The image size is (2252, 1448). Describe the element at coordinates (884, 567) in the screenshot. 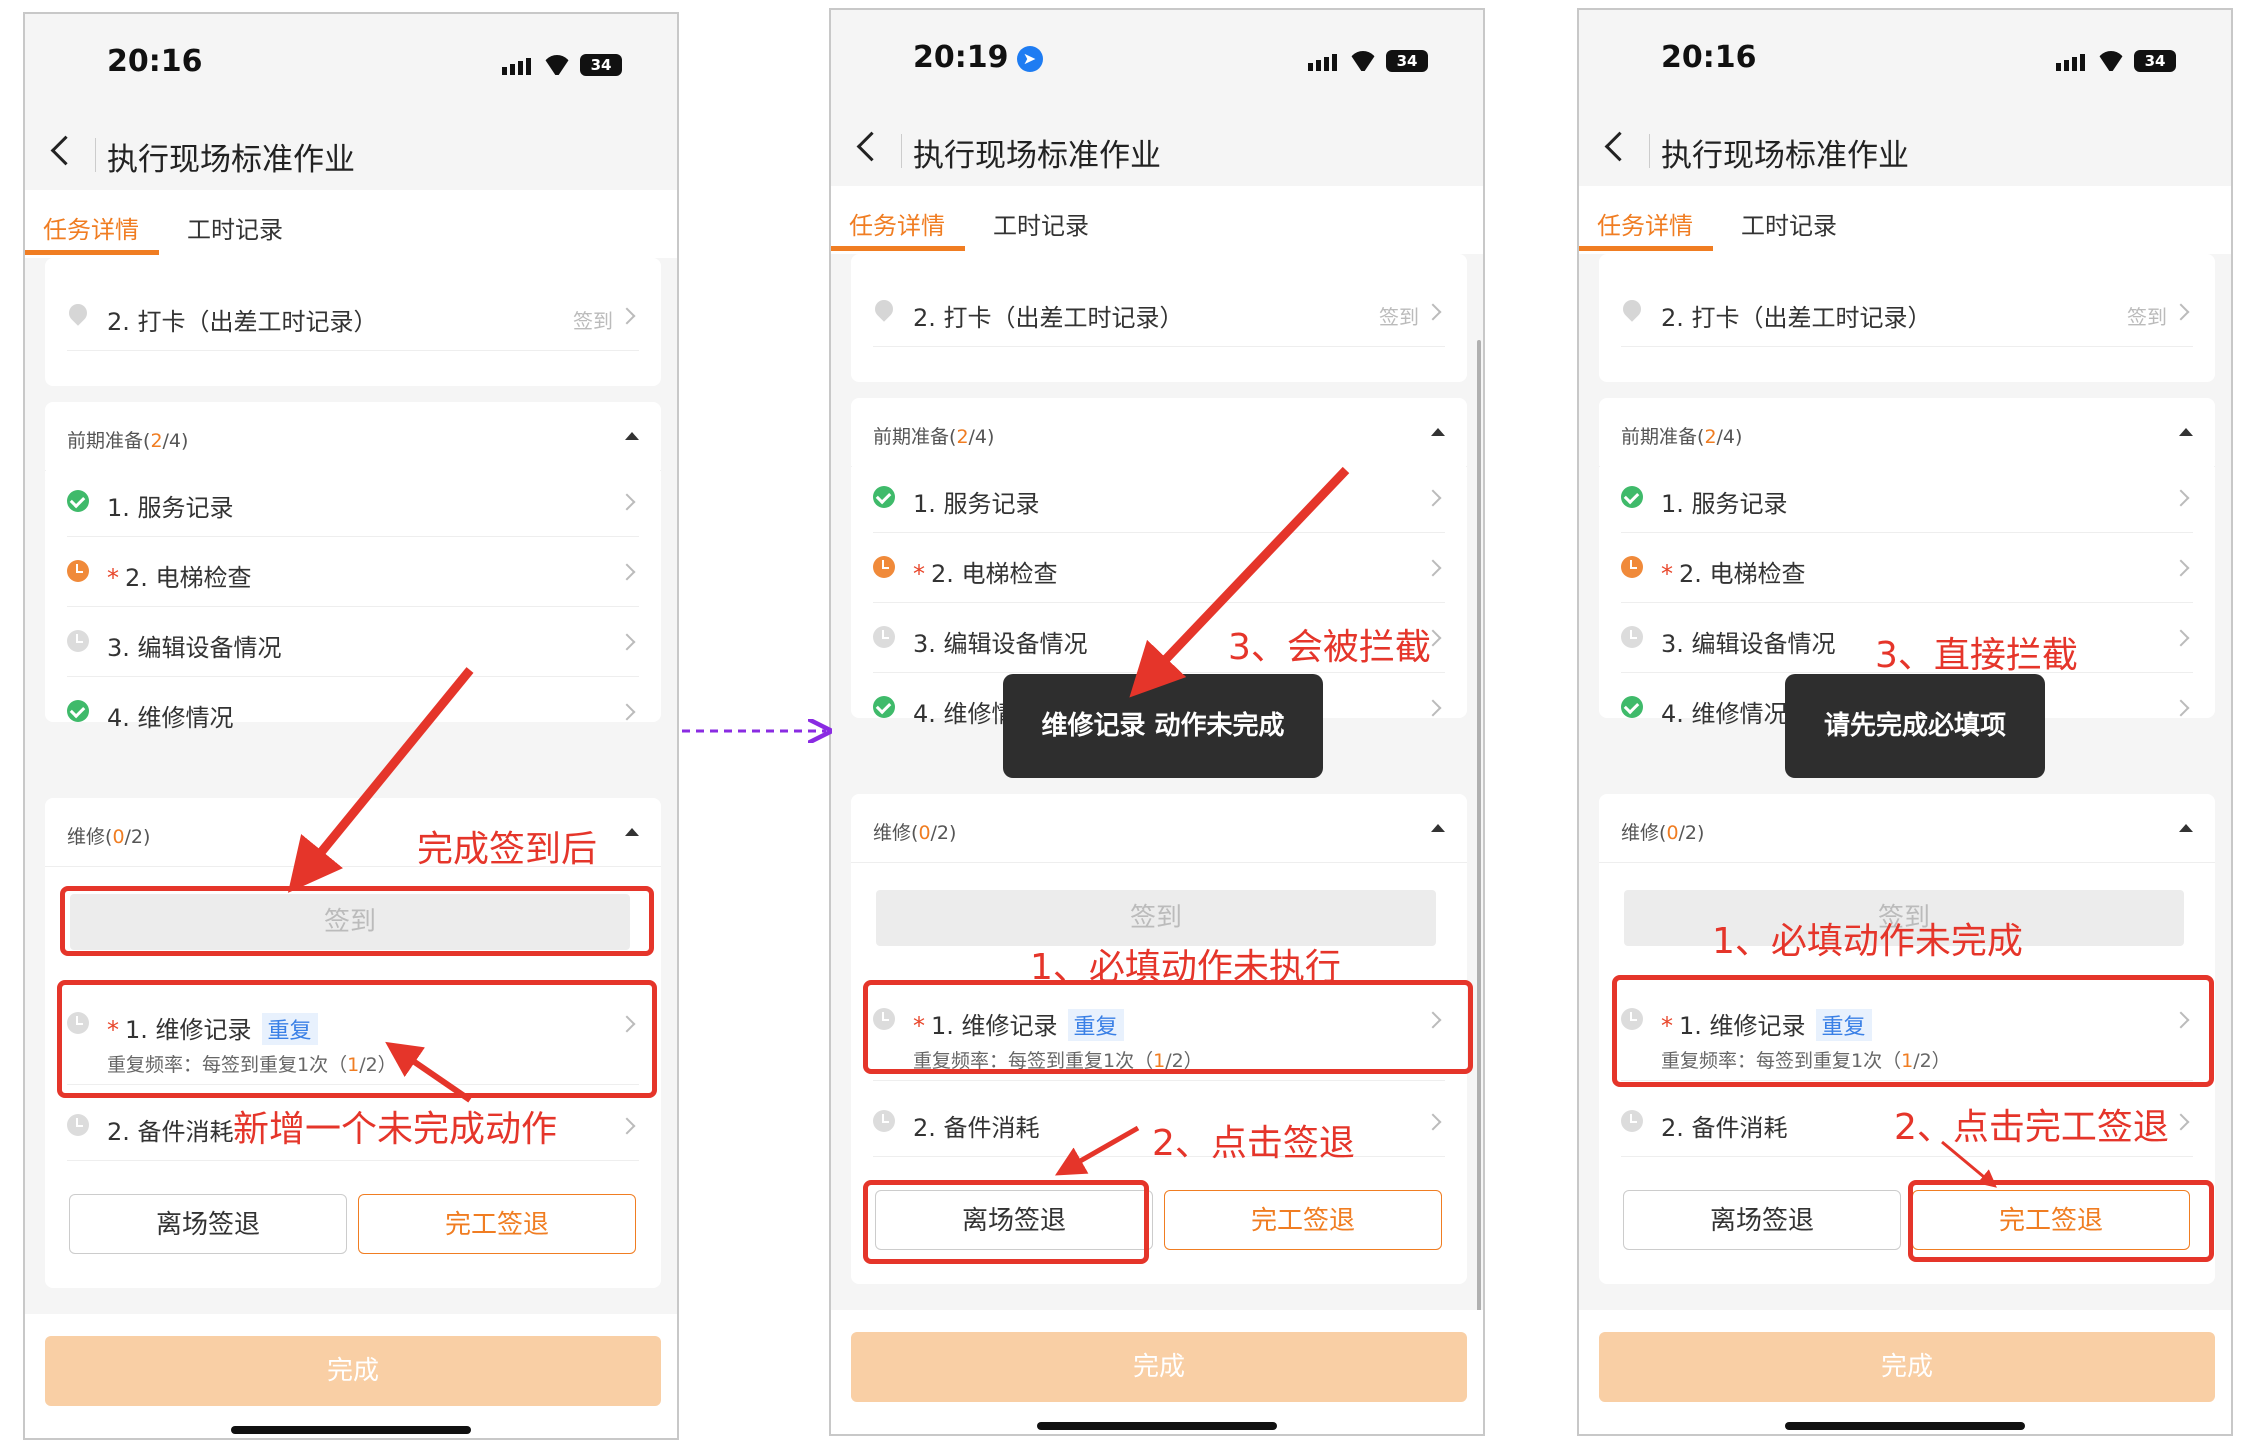

I see `clock-orange-icon` at that location.